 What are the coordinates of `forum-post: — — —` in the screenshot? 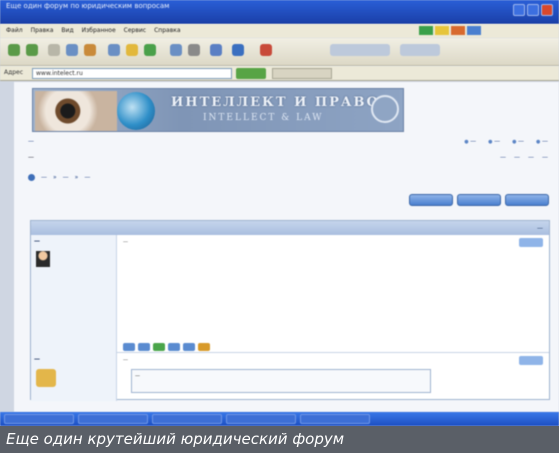 It's located at (290, 377).